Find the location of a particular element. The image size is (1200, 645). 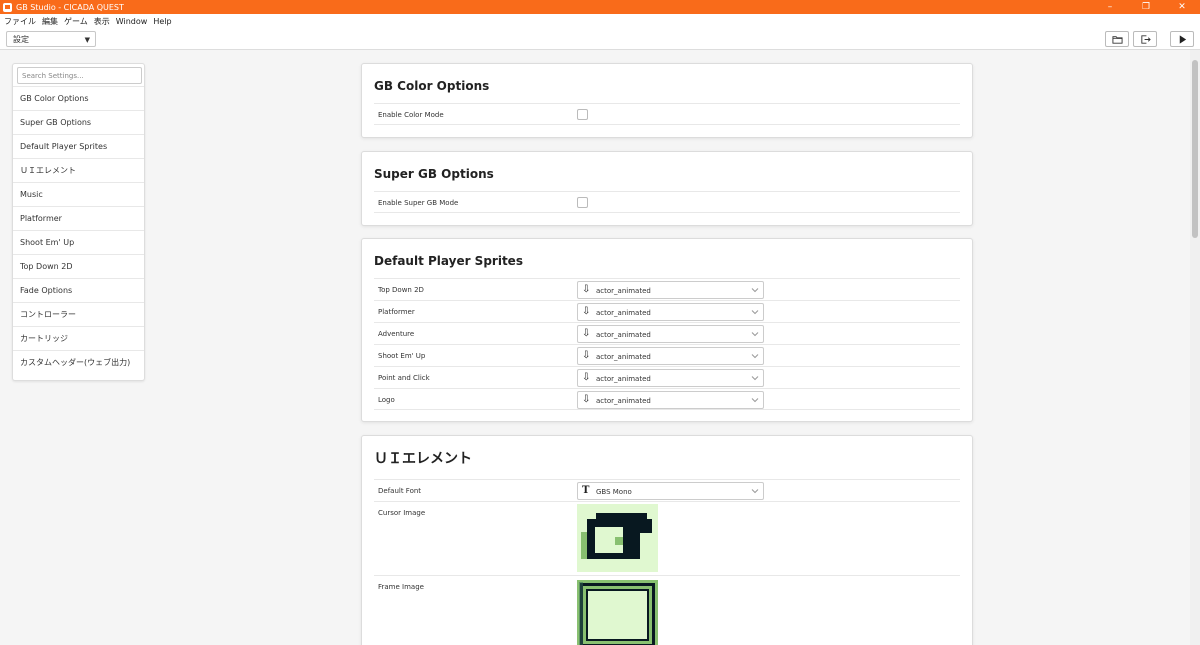

maximize-button: ❐ is located at coordinates (1146, 7).